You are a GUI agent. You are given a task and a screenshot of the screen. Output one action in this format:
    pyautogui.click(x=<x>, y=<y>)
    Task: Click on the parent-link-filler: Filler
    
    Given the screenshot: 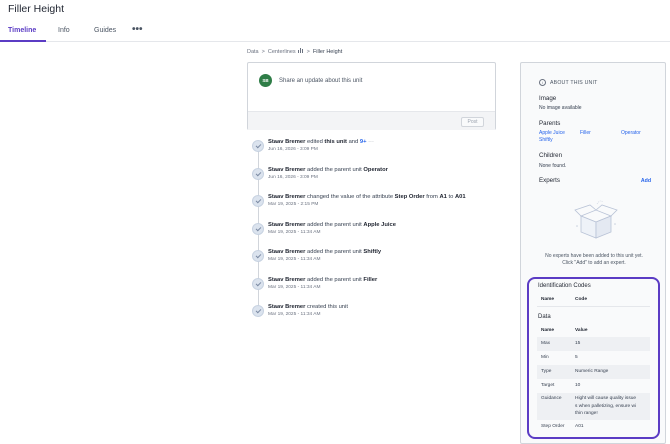 What is the action you would take?
    pyautogui.click(x=585, y=133)
    